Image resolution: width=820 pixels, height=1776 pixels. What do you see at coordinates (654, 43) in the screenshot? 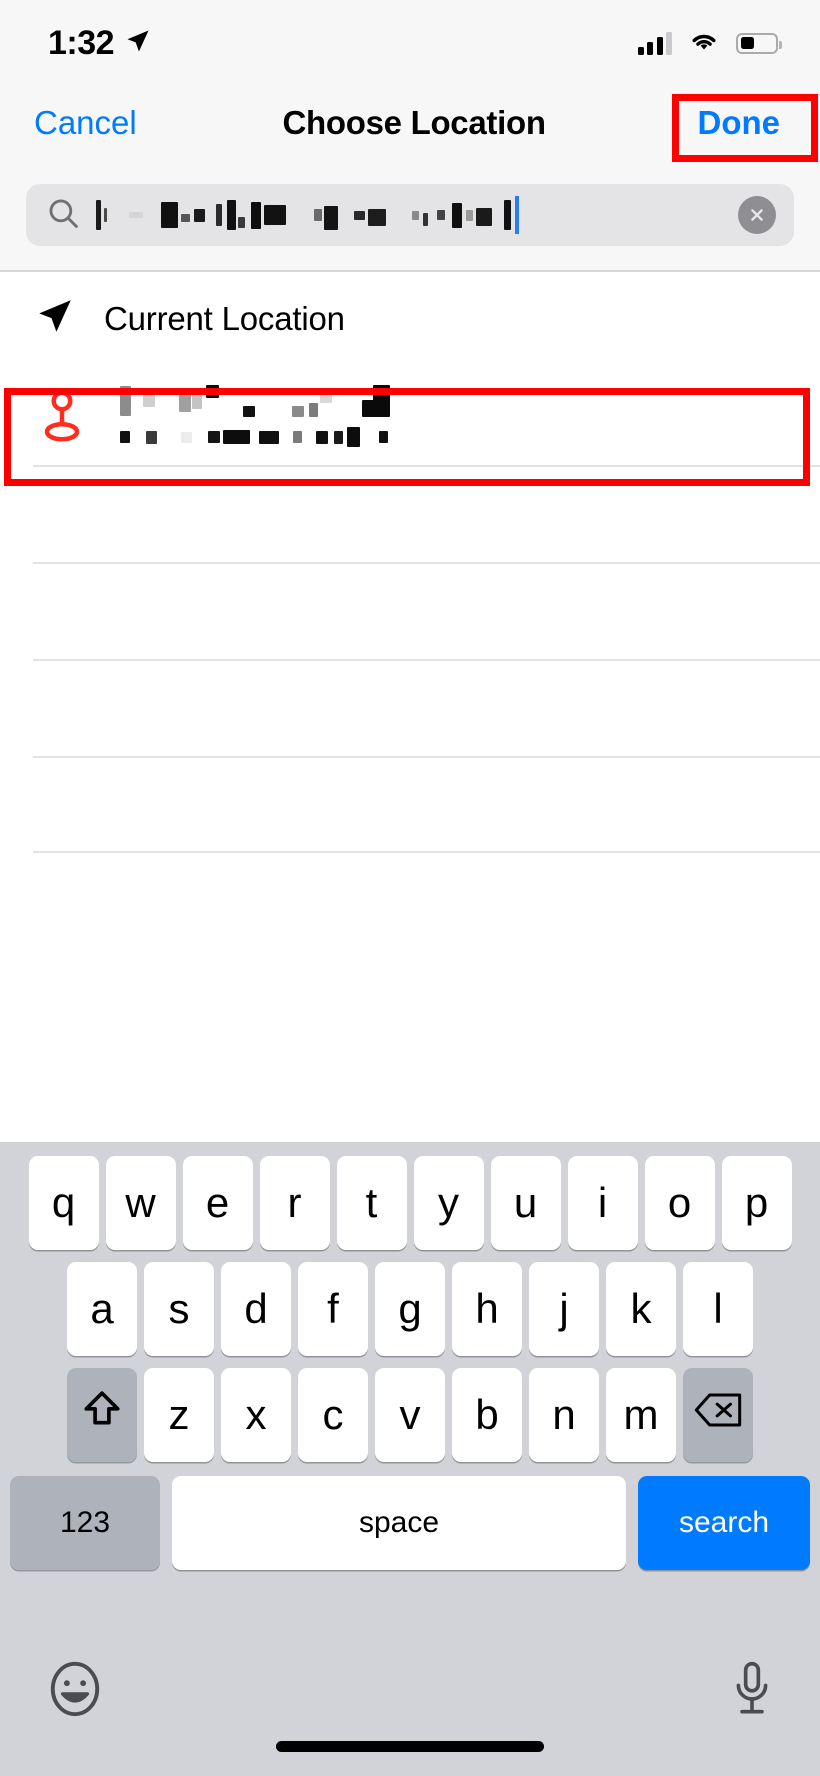
I see `cellular-signal-icon` at bounding box center [654, 43].